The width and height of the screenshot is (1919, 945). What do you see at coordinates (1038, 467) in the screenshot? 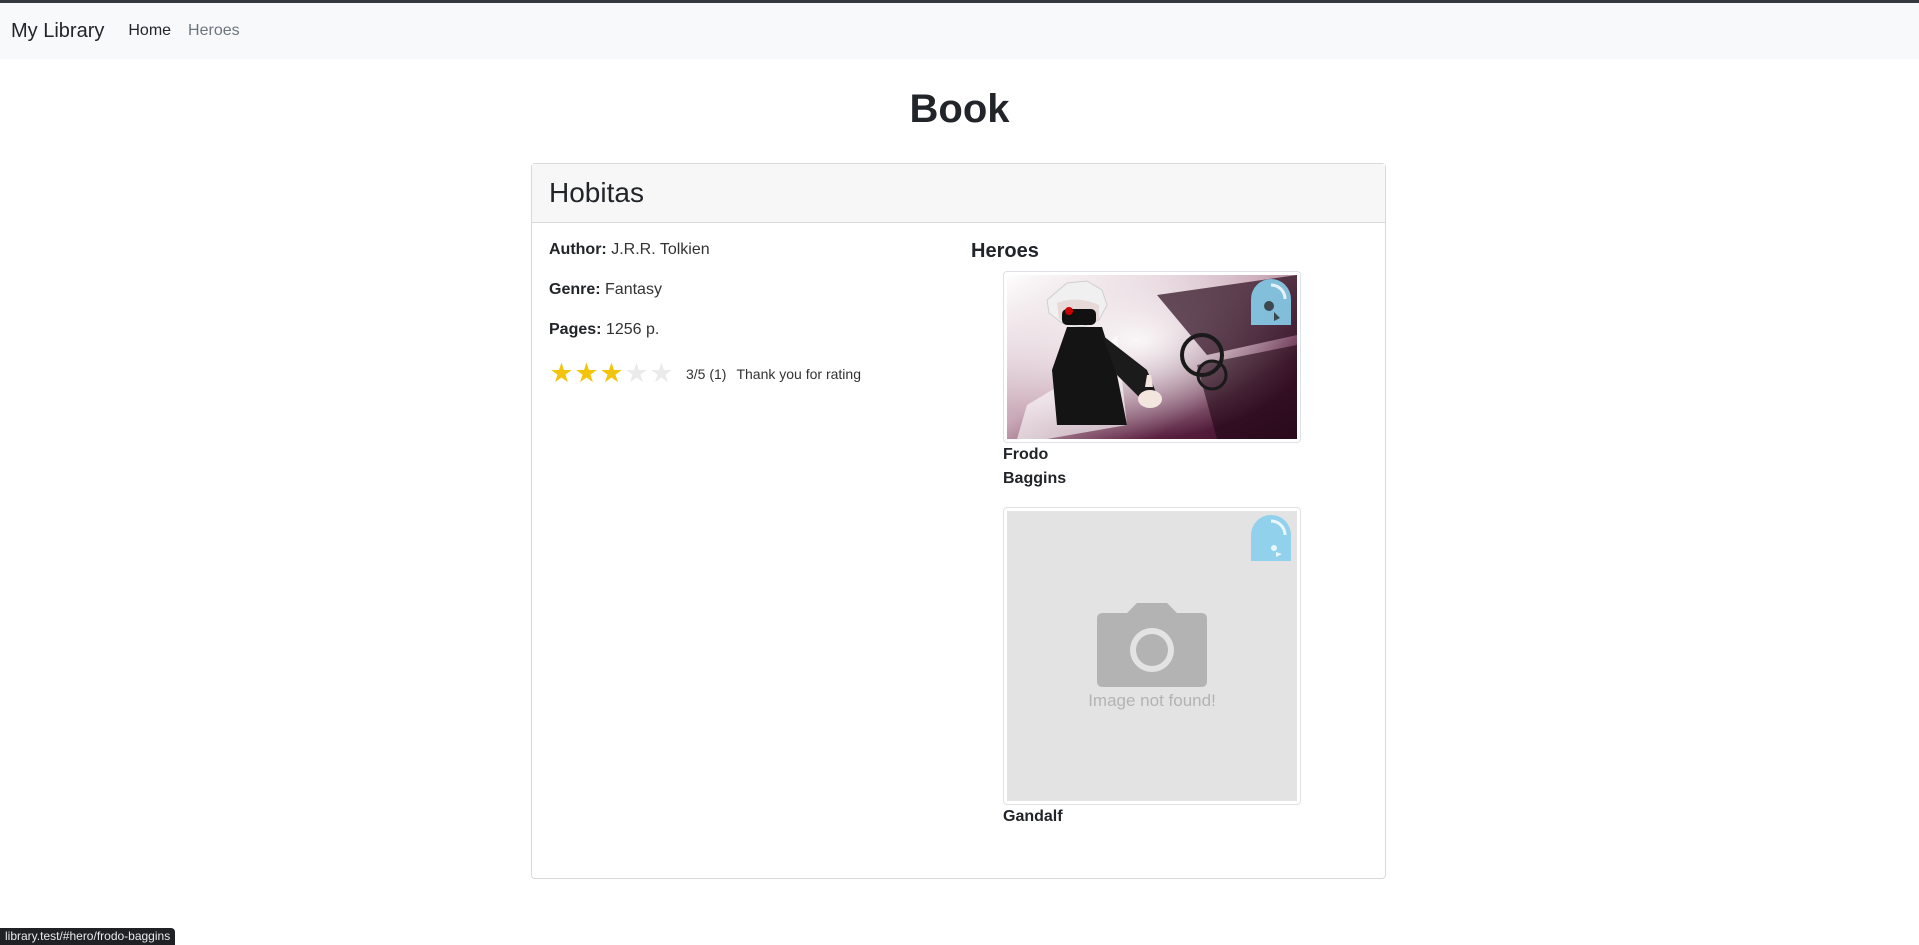
I see `hero-name: Frodo Baggins` at bounding box center [1038, 467].